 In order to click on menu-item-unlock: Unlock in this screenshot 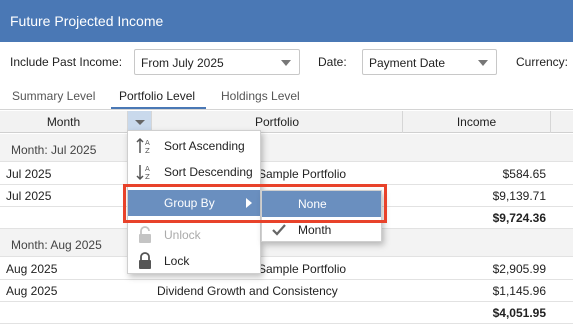, I will do `click(194, 235)`.